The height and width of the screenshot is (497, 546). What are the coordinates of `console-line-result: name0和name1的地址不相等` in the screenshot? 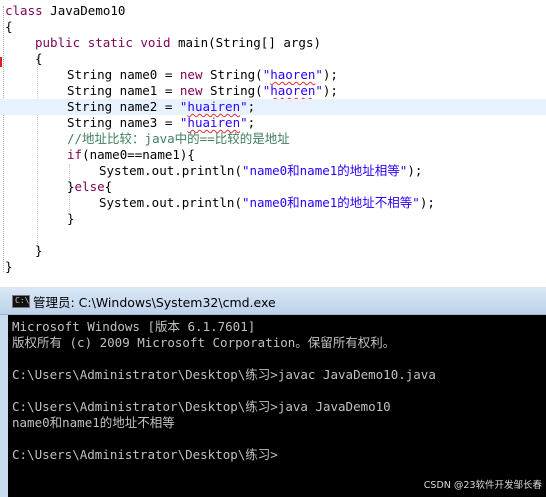 It's located at (93, 422).